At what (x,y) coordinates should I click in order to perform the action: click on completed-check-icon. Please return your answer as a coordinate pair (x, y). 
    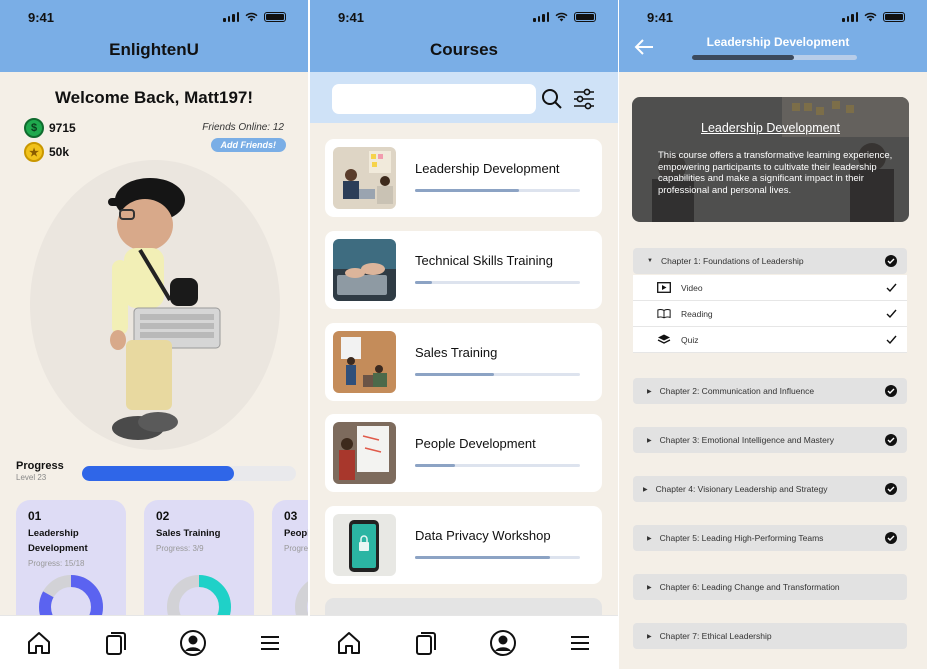
    Looking at the image, I should click on (891, 489).